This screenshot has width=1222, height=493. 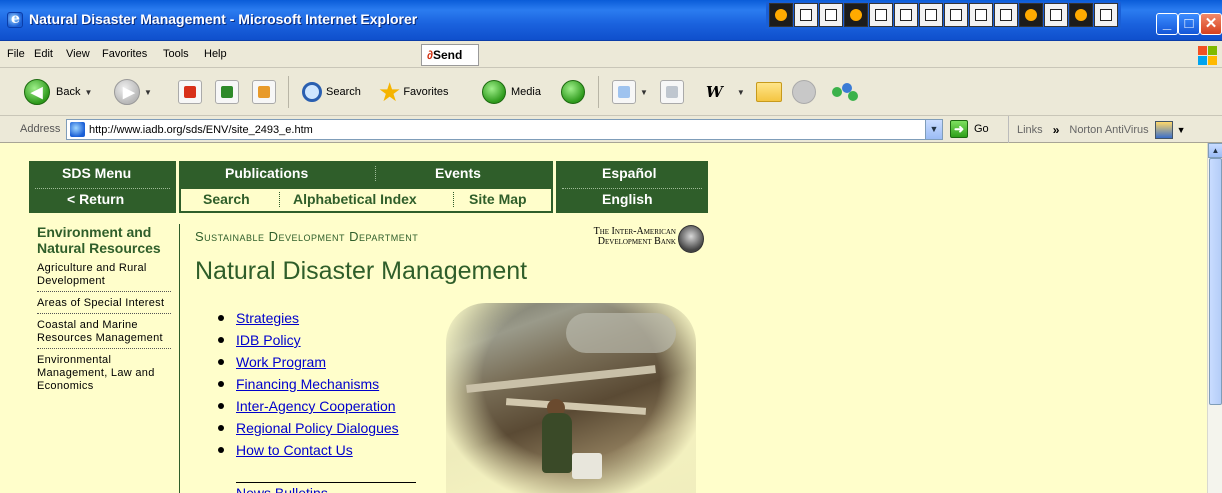 What do you see at coordinates (307, 236) in the screenshot?
I see `department-name: Sustainable Development Department` at bounding box center [307, 236].